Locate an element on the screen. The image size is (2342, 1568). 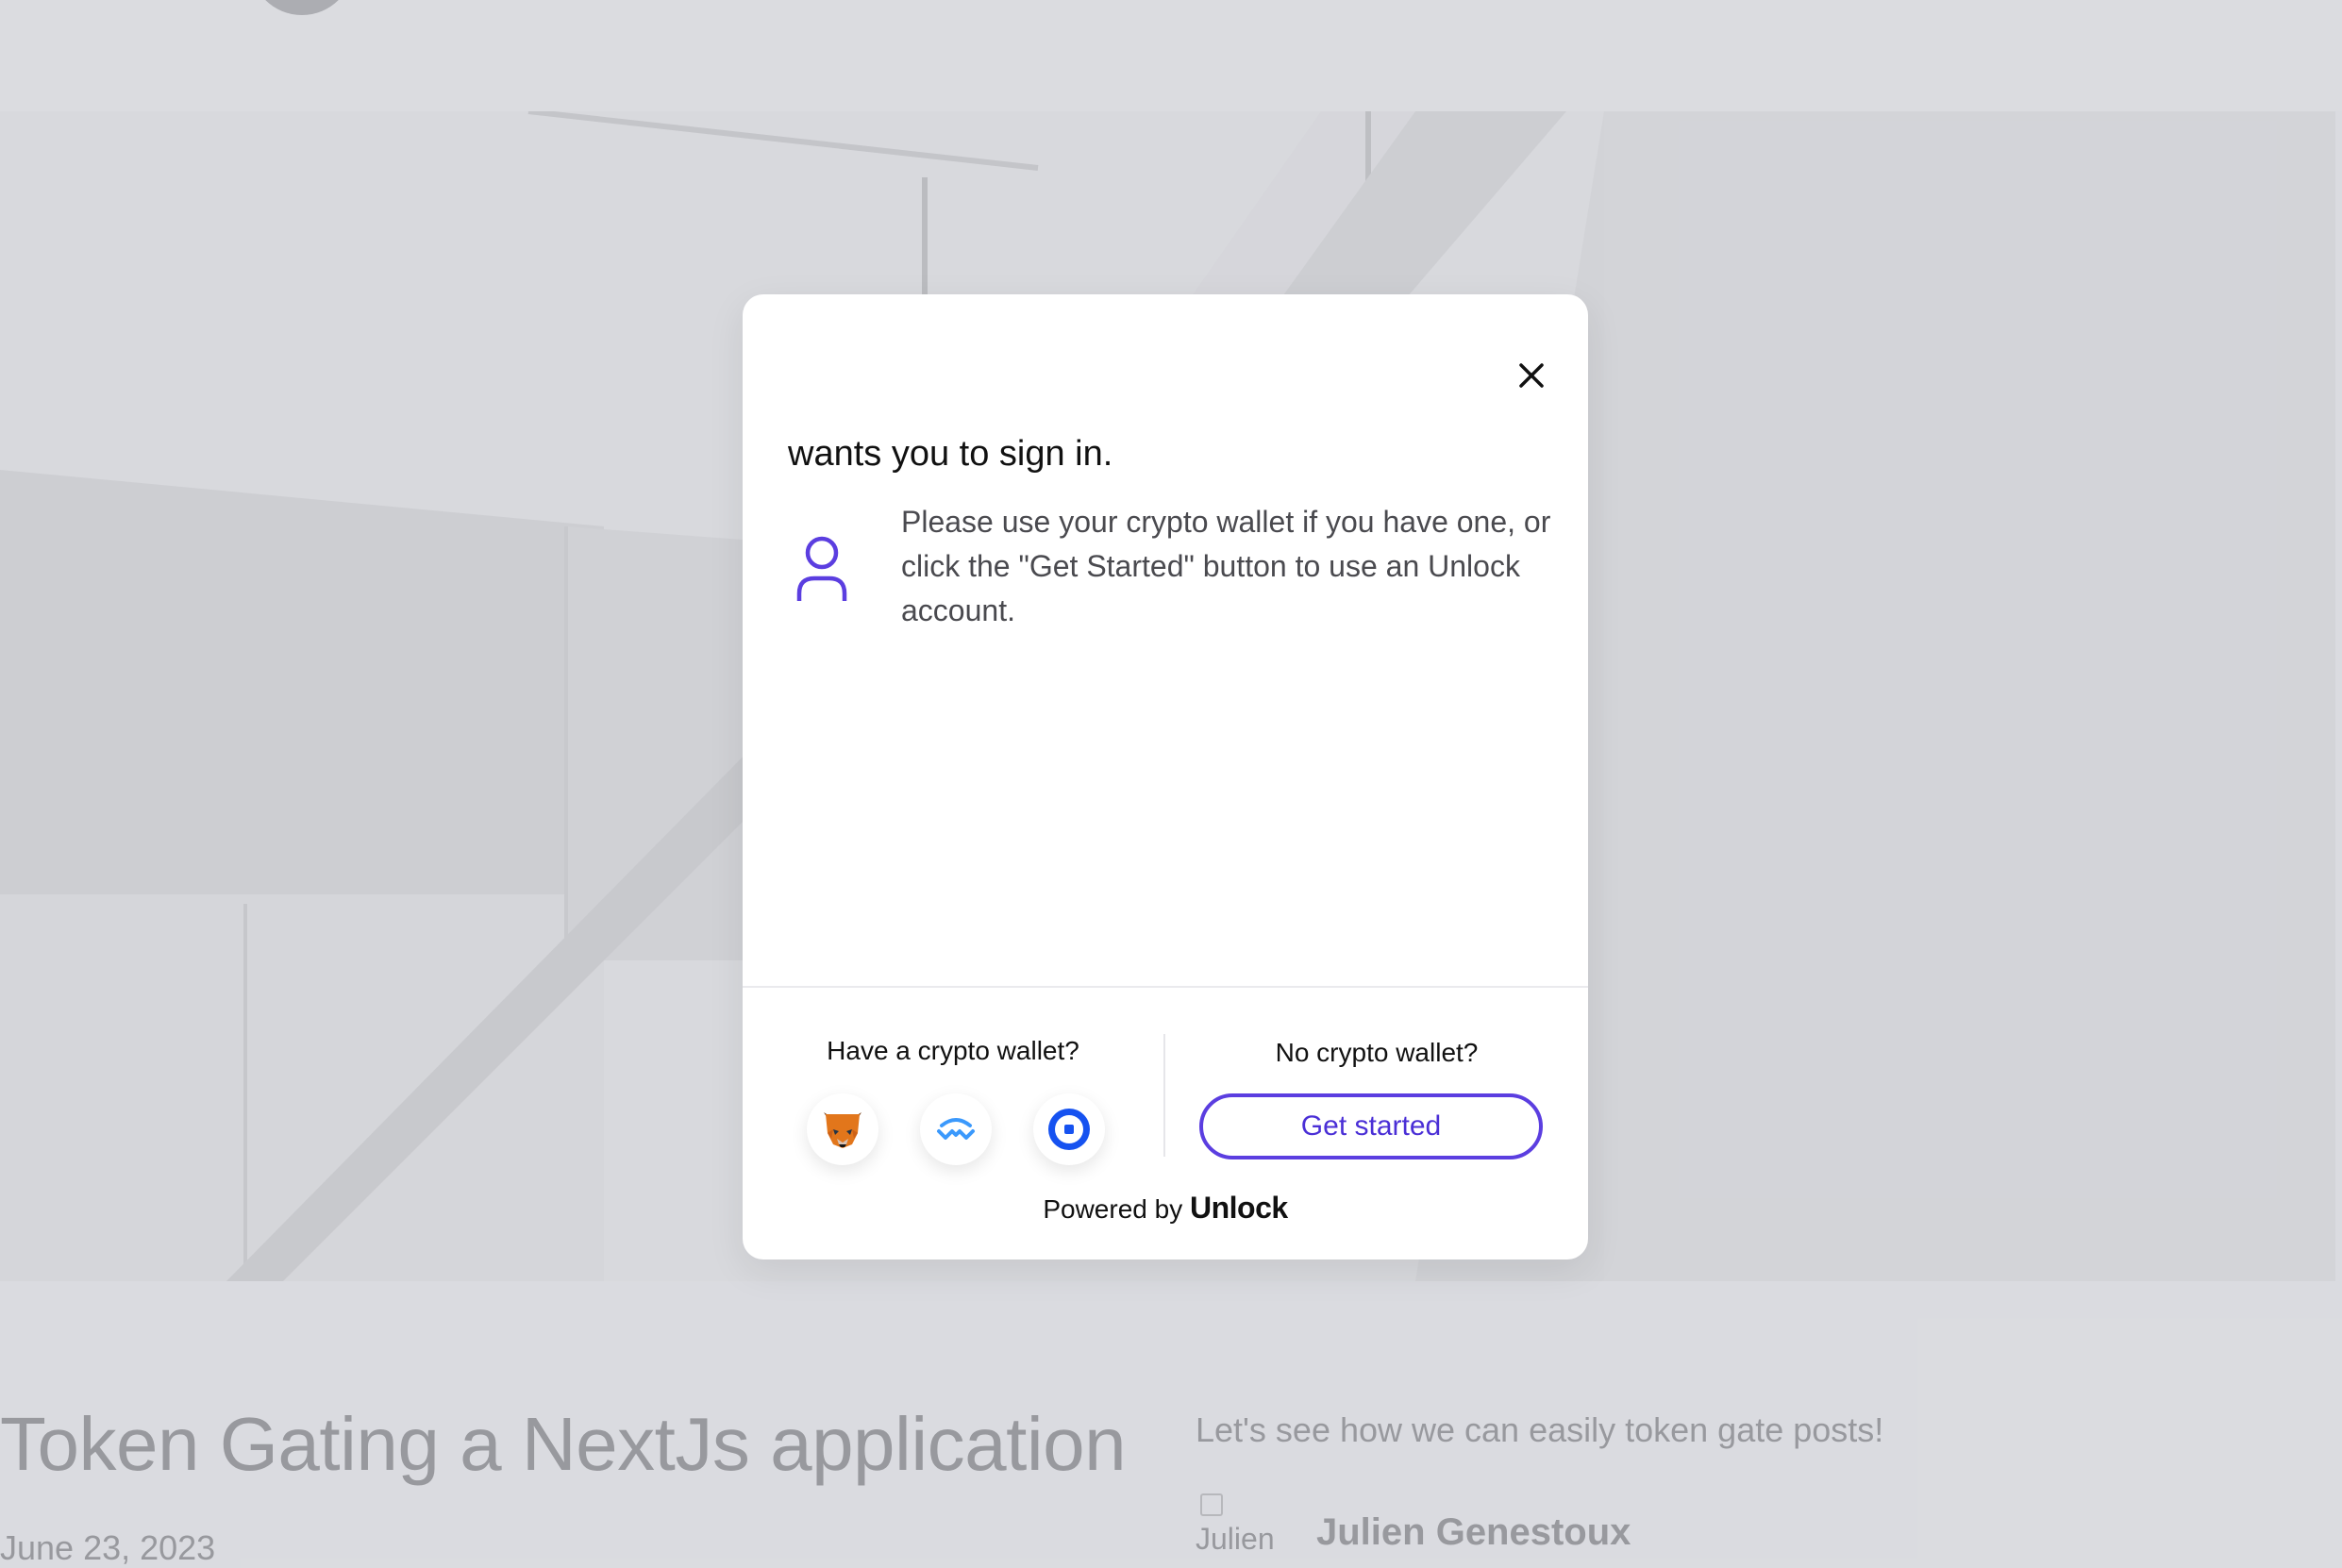
coinbase-wallet-icon is located at coordinates (1069, 1129).